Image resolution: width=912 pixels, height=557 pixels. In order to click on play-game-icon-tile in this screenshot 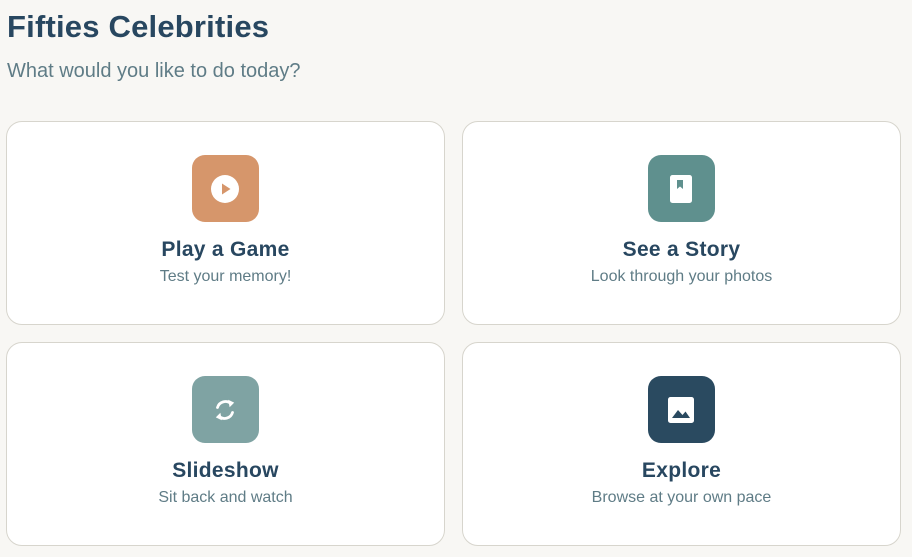, I will do `click(225, 188)`.